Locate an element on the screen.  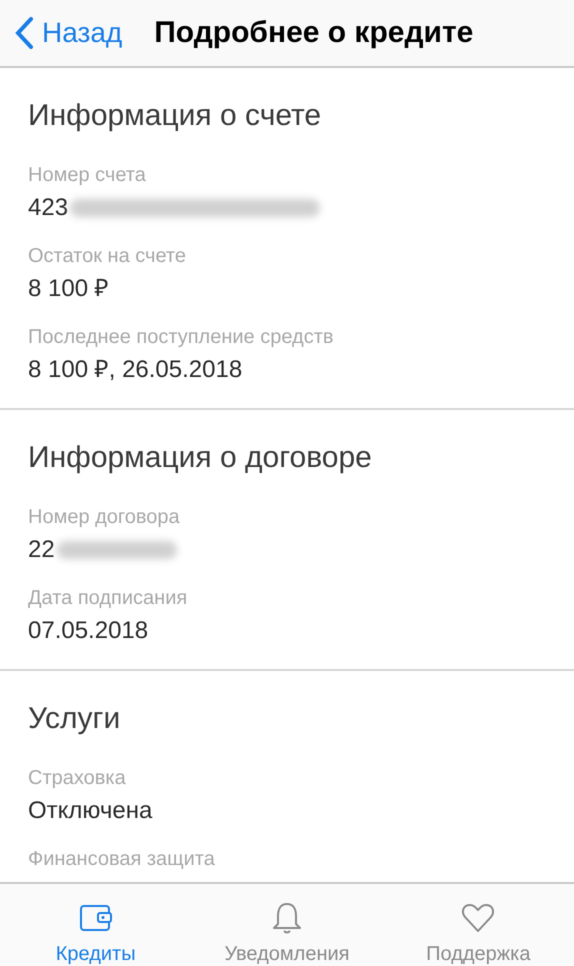
field-label: Дата подписания is located at coordinates (108, 598).